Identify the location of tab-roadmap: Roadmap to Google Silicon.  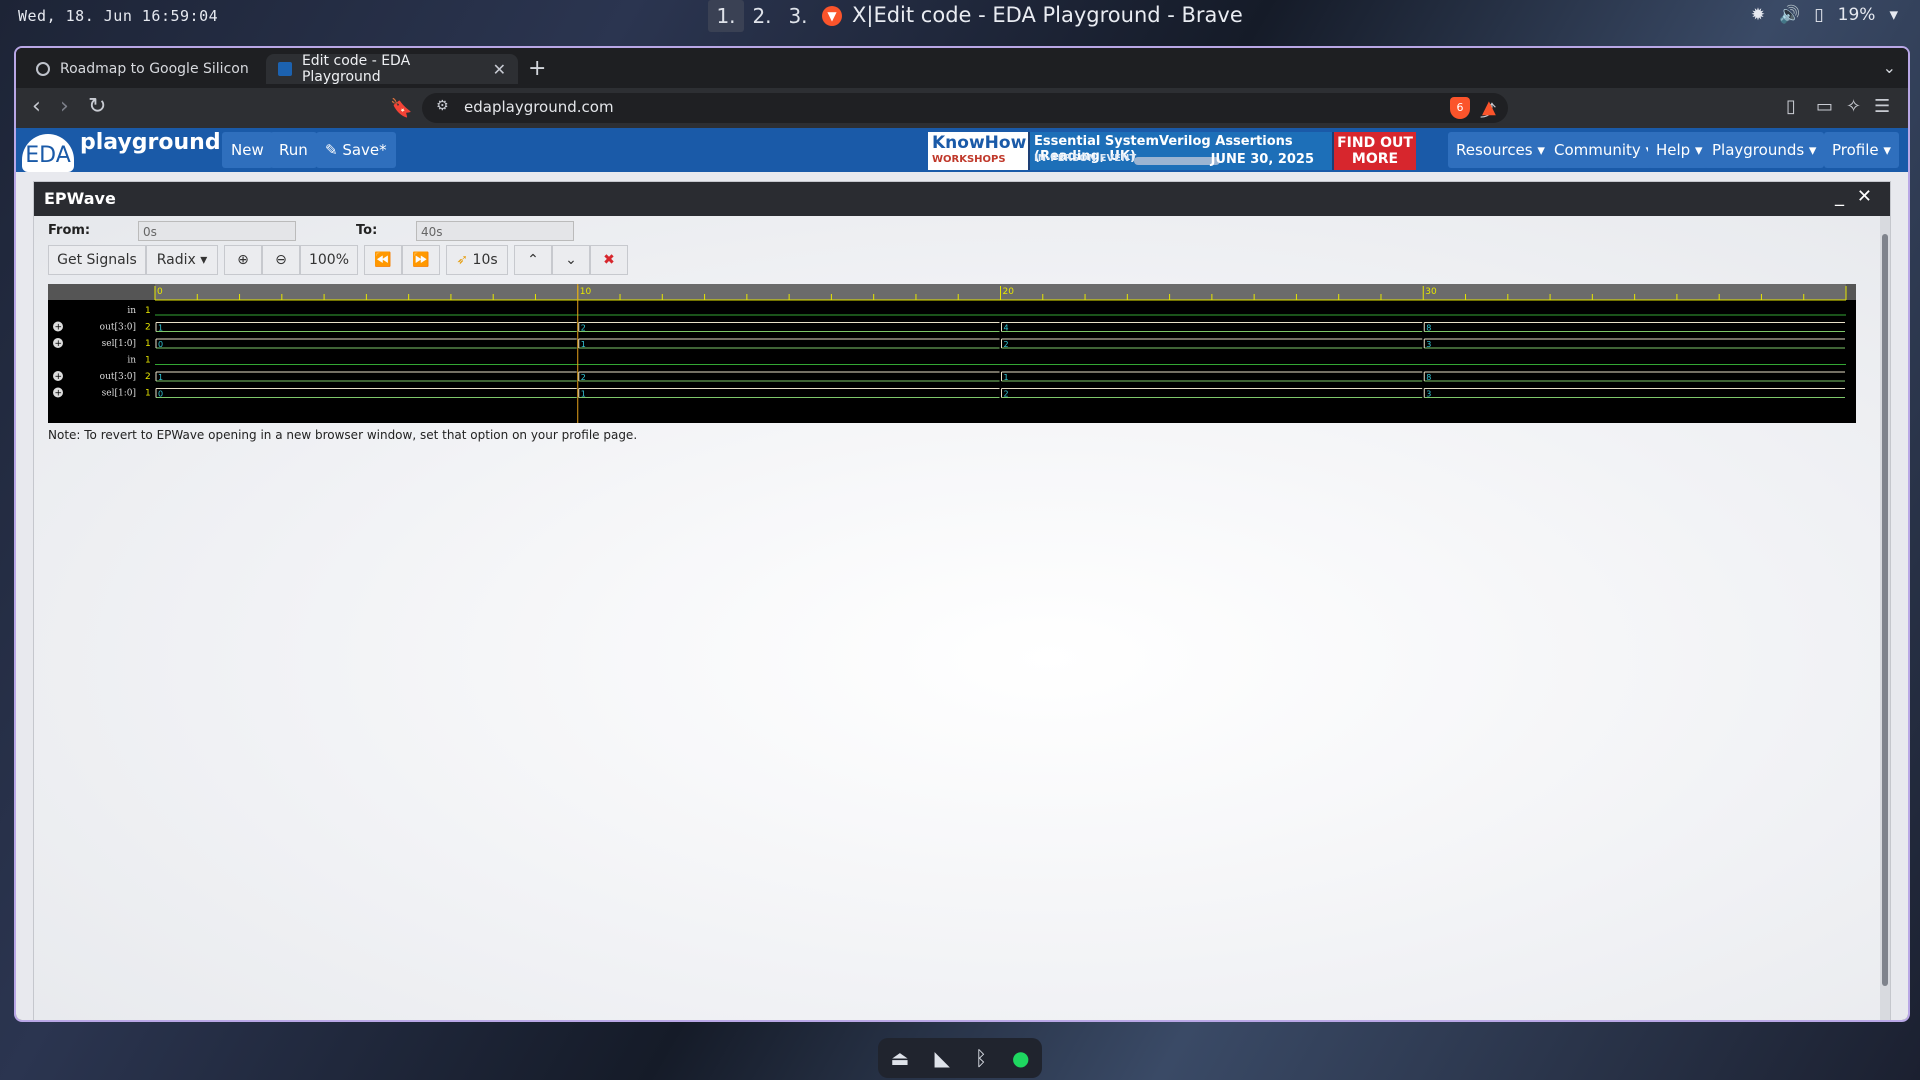
(149, 69).